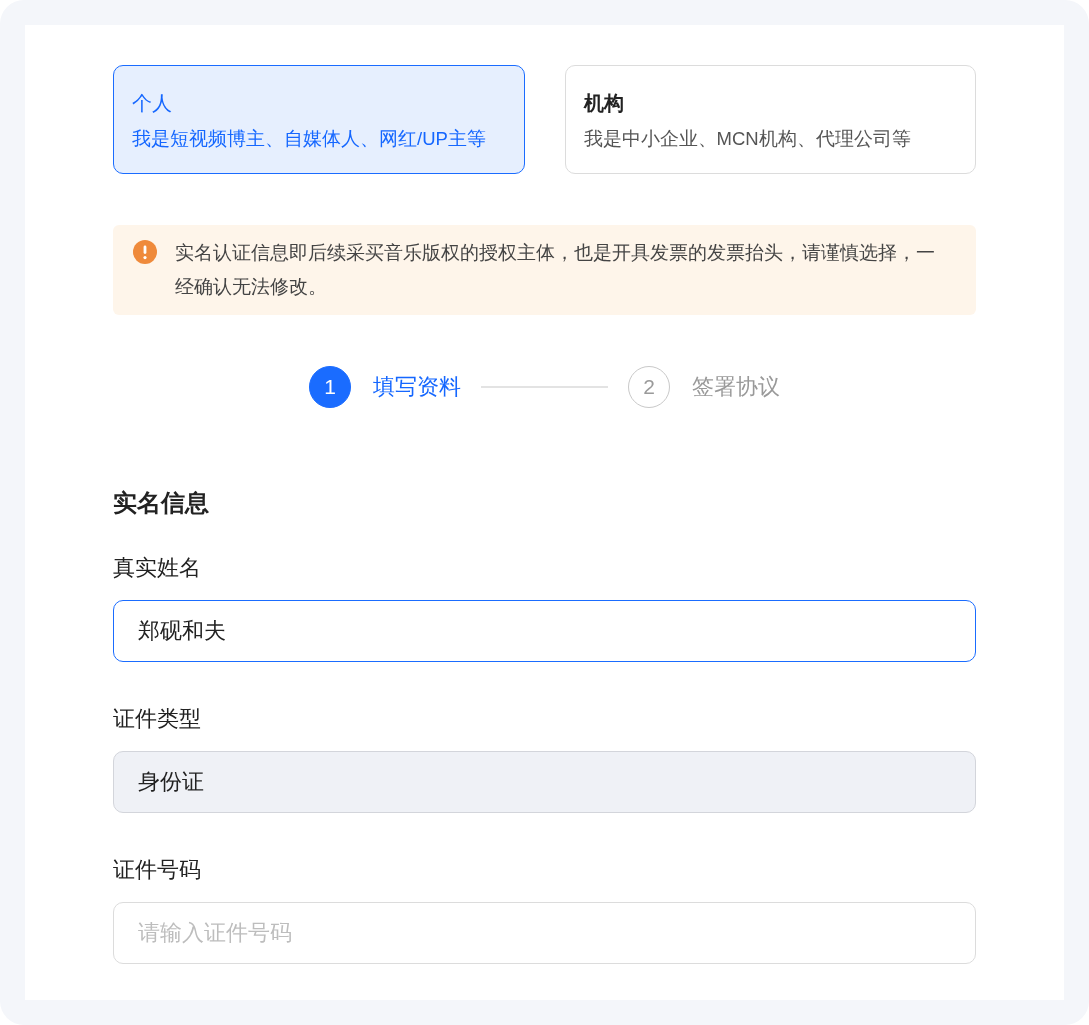  Describe the element at coordinates (330, 387) in the screenshot. I see `step-number-circle: 1` at that location.